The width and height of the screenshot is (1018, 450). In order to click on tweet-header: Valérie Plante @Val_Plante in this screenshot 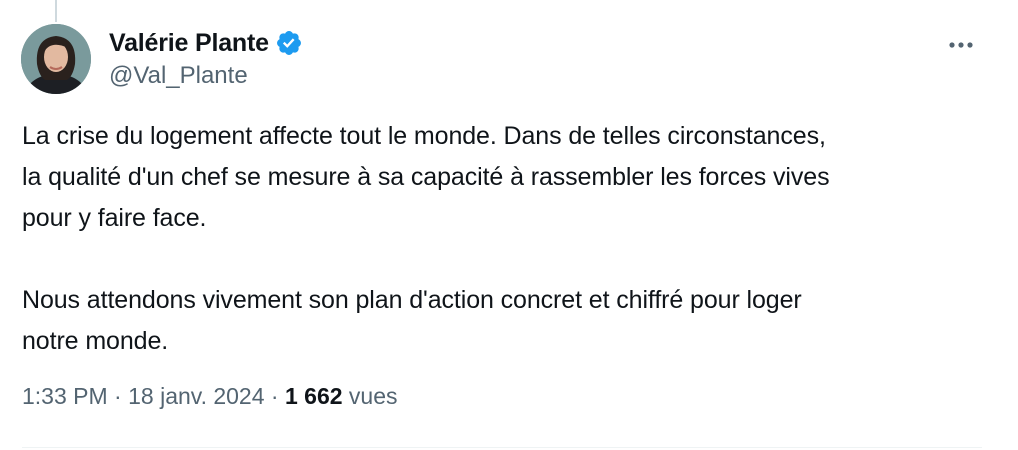, I will do `click(206, 58)`.